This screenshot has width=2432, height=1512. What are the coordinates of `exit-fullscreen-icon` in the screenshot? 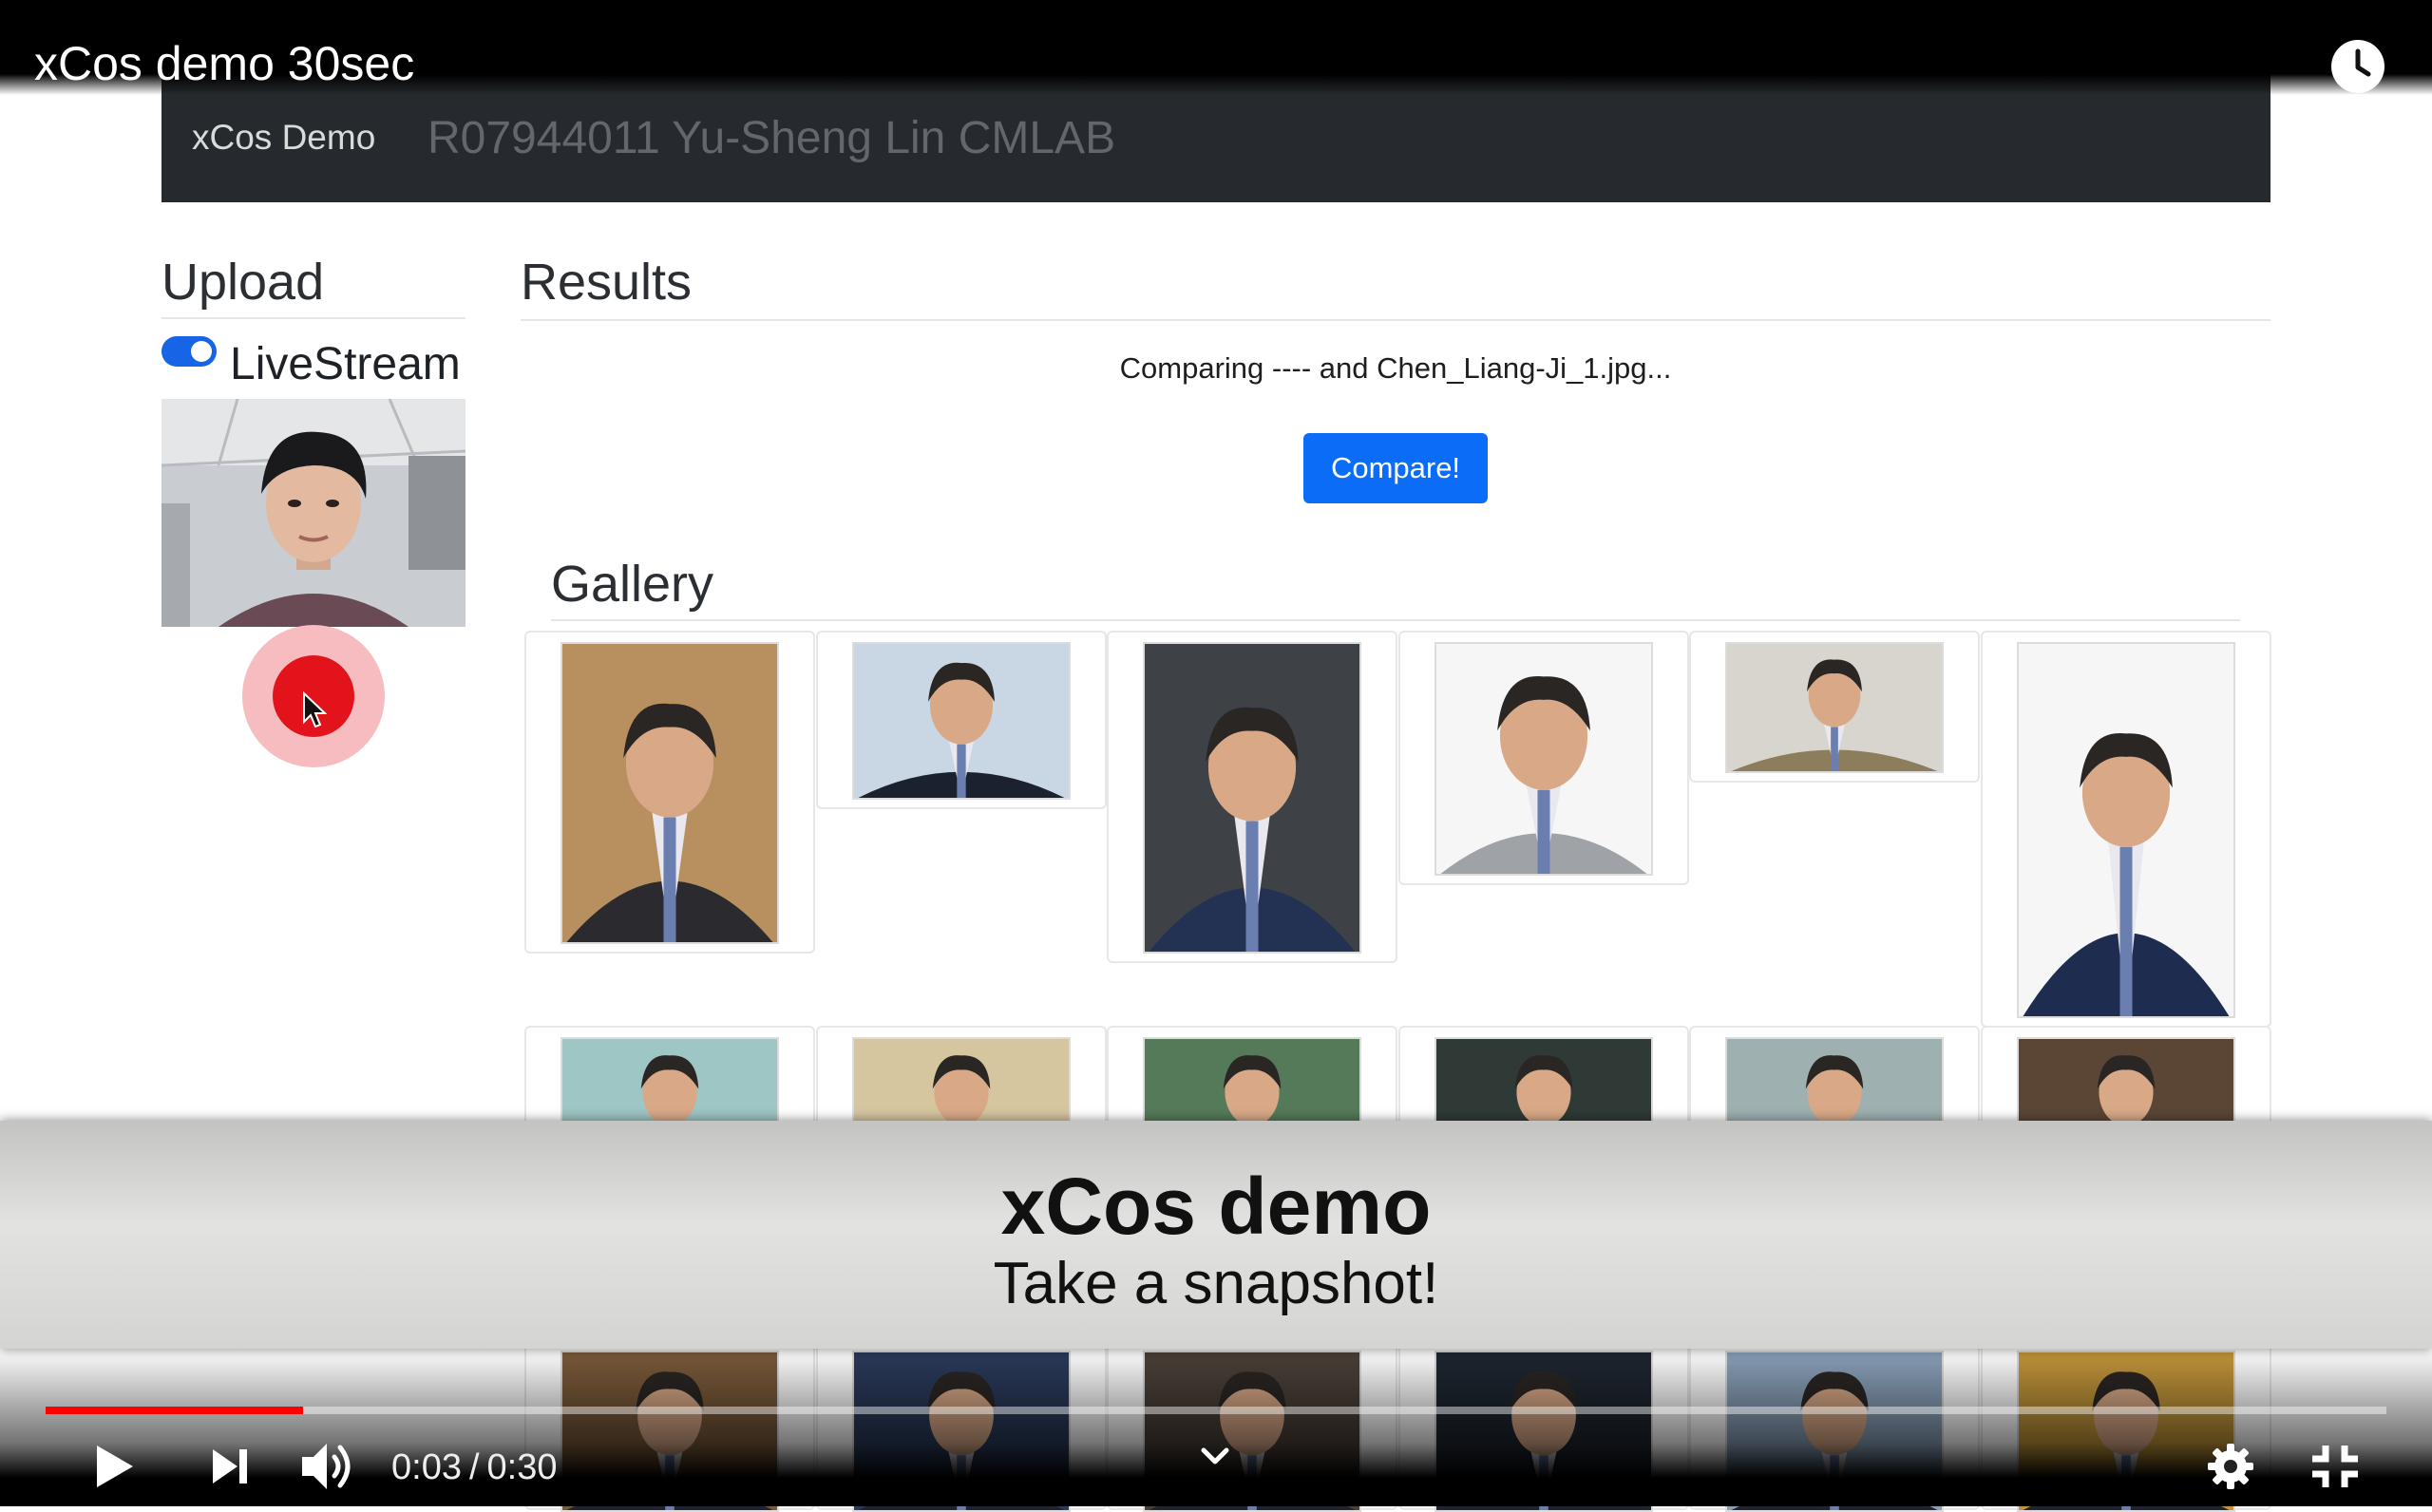 It's located at (2335, 1467).